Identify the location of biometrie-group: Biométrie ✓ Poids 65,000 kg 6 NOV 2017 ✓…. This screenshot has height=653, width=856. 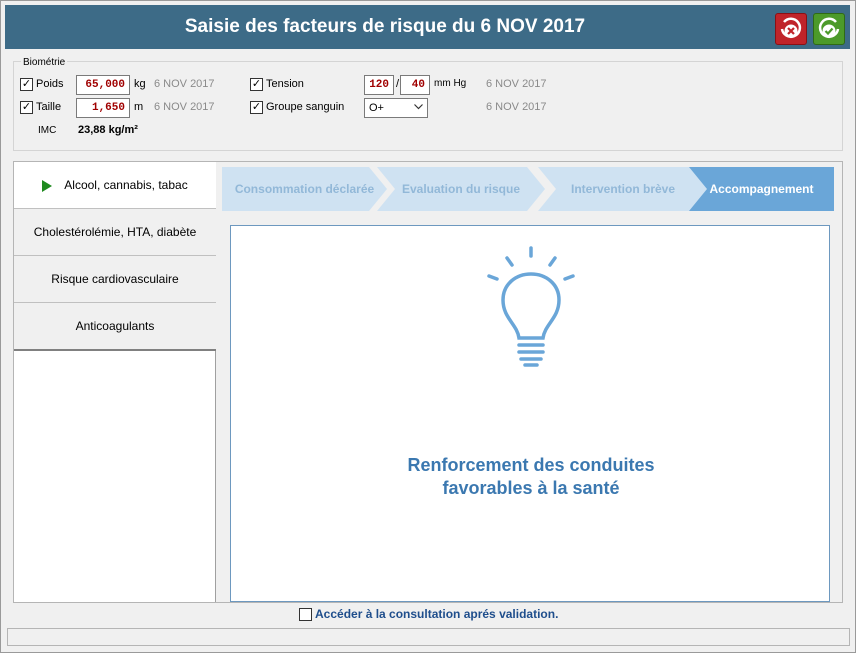
(428, 104).